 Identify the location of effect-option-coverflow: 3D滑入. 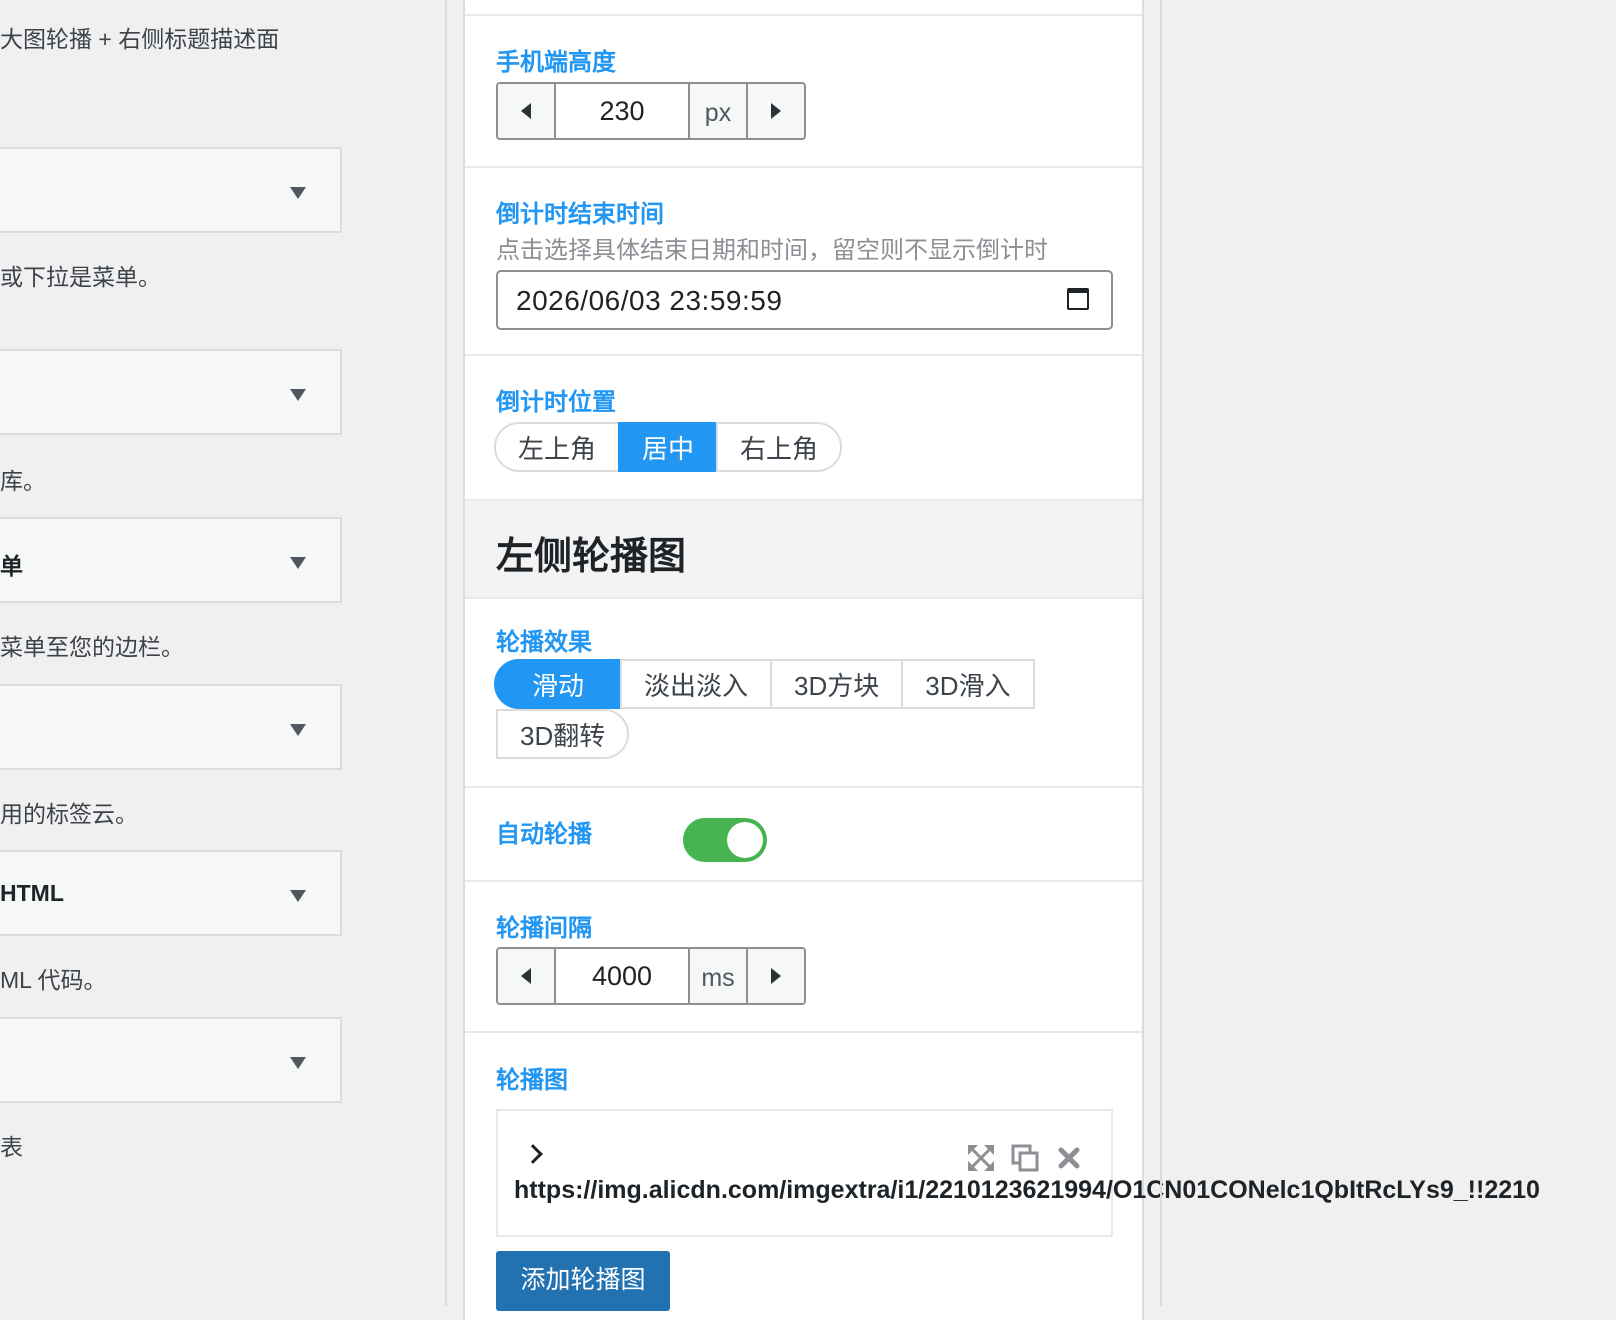
(968, 684).